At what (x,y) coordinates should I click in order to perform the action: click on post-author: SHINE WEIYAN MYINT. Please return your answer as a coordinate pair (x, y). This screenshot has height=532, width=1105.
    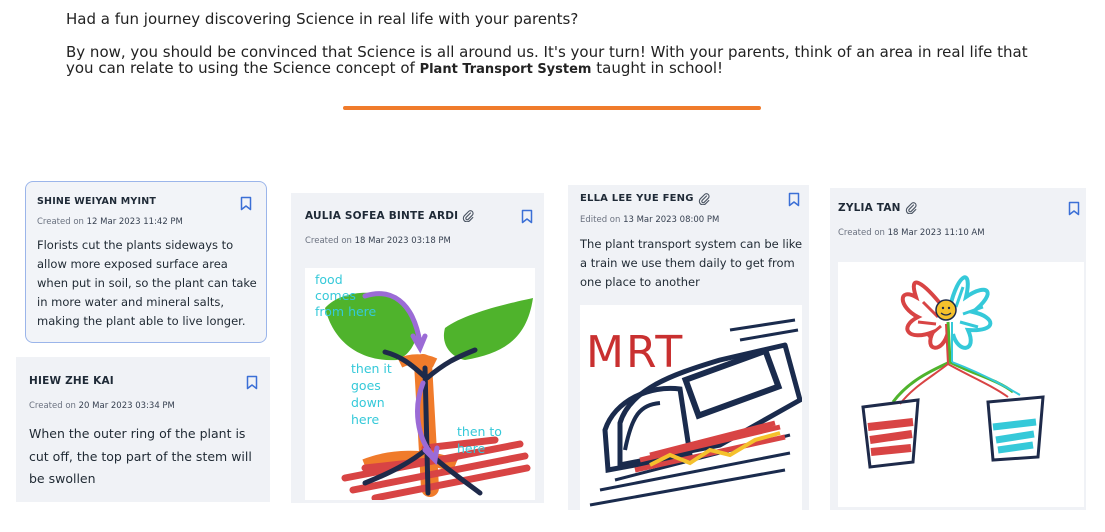
    Looking at the image, I should click on (96, 201).